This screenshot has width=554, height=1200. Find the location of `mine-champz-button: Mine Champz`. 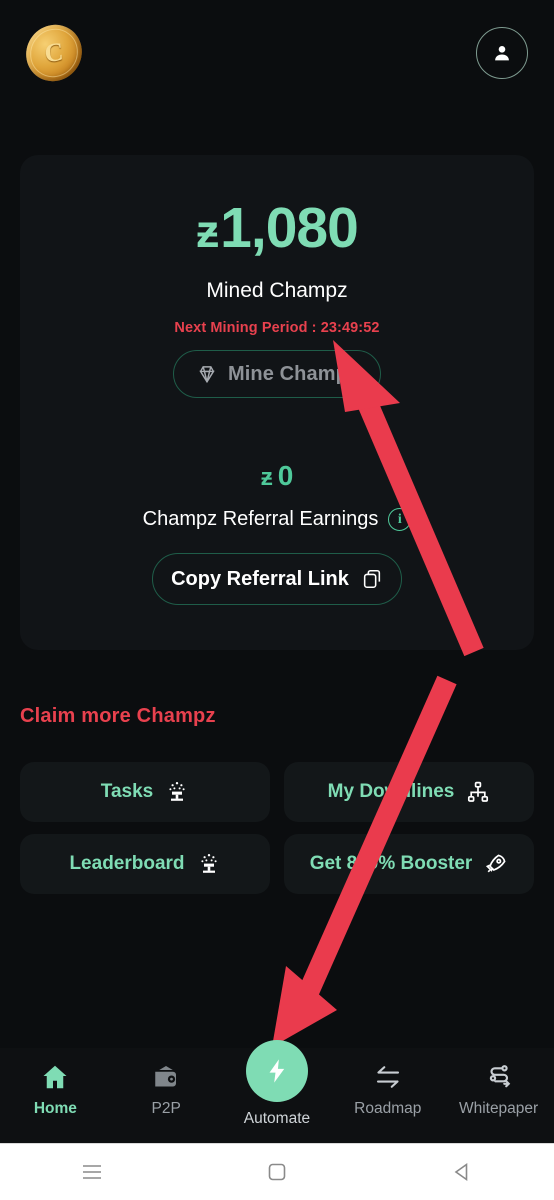

mine-champz-button: Mine Champz is located at coordinates (277, 374).